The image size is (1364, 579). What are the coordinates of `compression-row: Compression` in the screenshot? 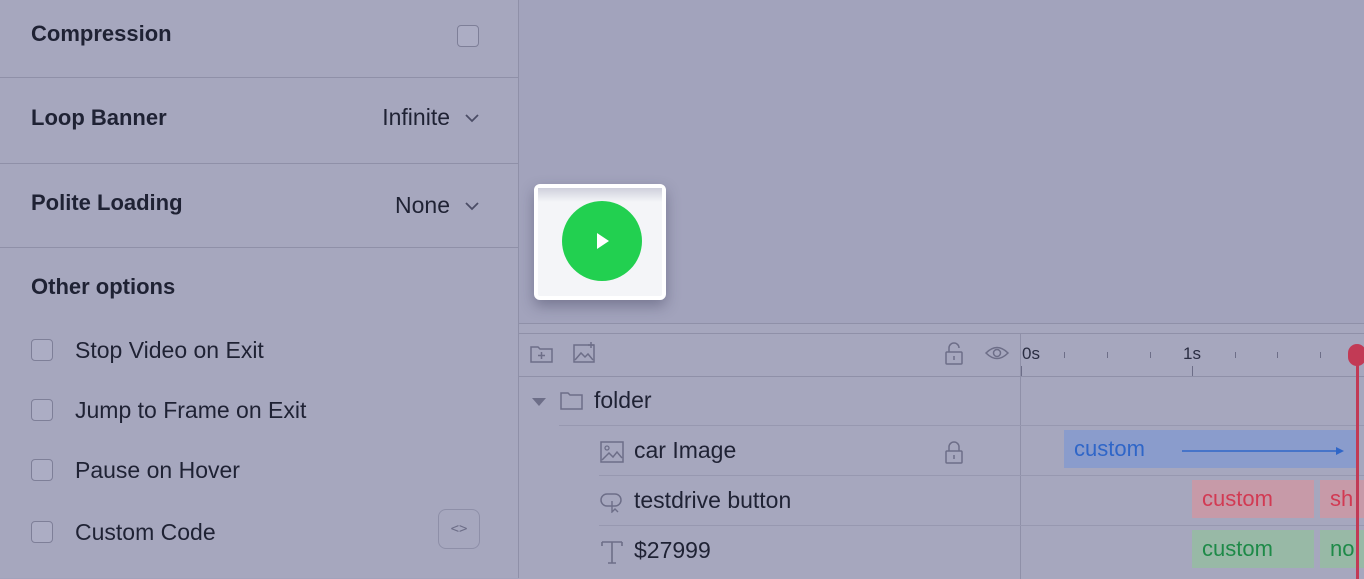 It's located at (259, 39).